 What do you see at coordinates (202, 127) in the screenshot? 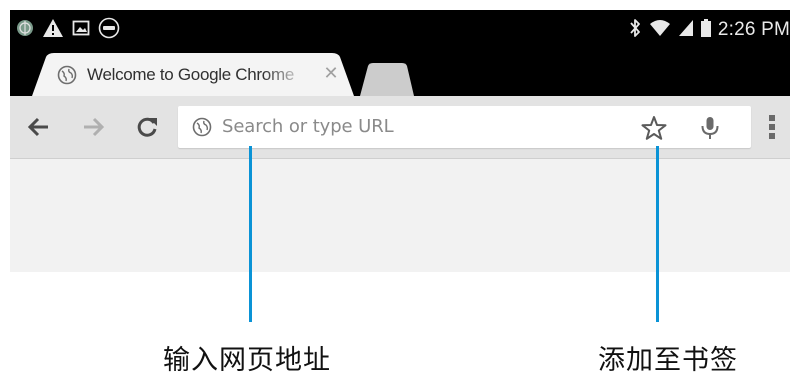
I see `omnibox-globe-icon` at bounding box center [202, 127].